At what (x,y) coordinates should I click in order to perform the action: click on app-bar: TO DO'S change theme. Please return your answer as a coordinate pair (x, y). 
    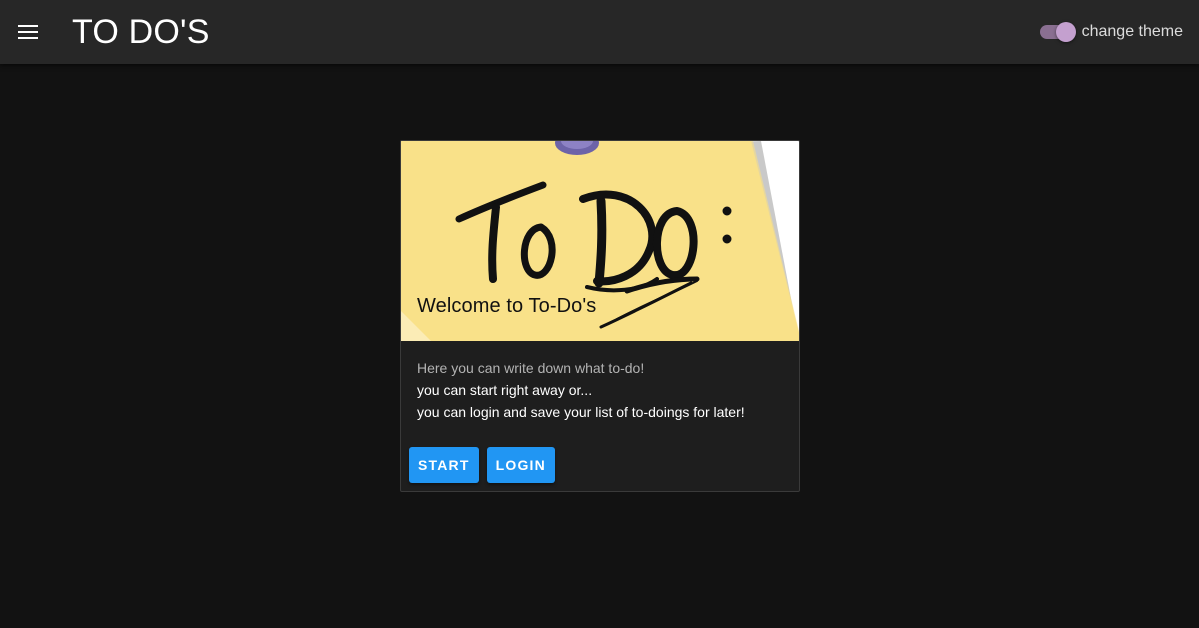
    Looking at the image, I should click on (599, 32).